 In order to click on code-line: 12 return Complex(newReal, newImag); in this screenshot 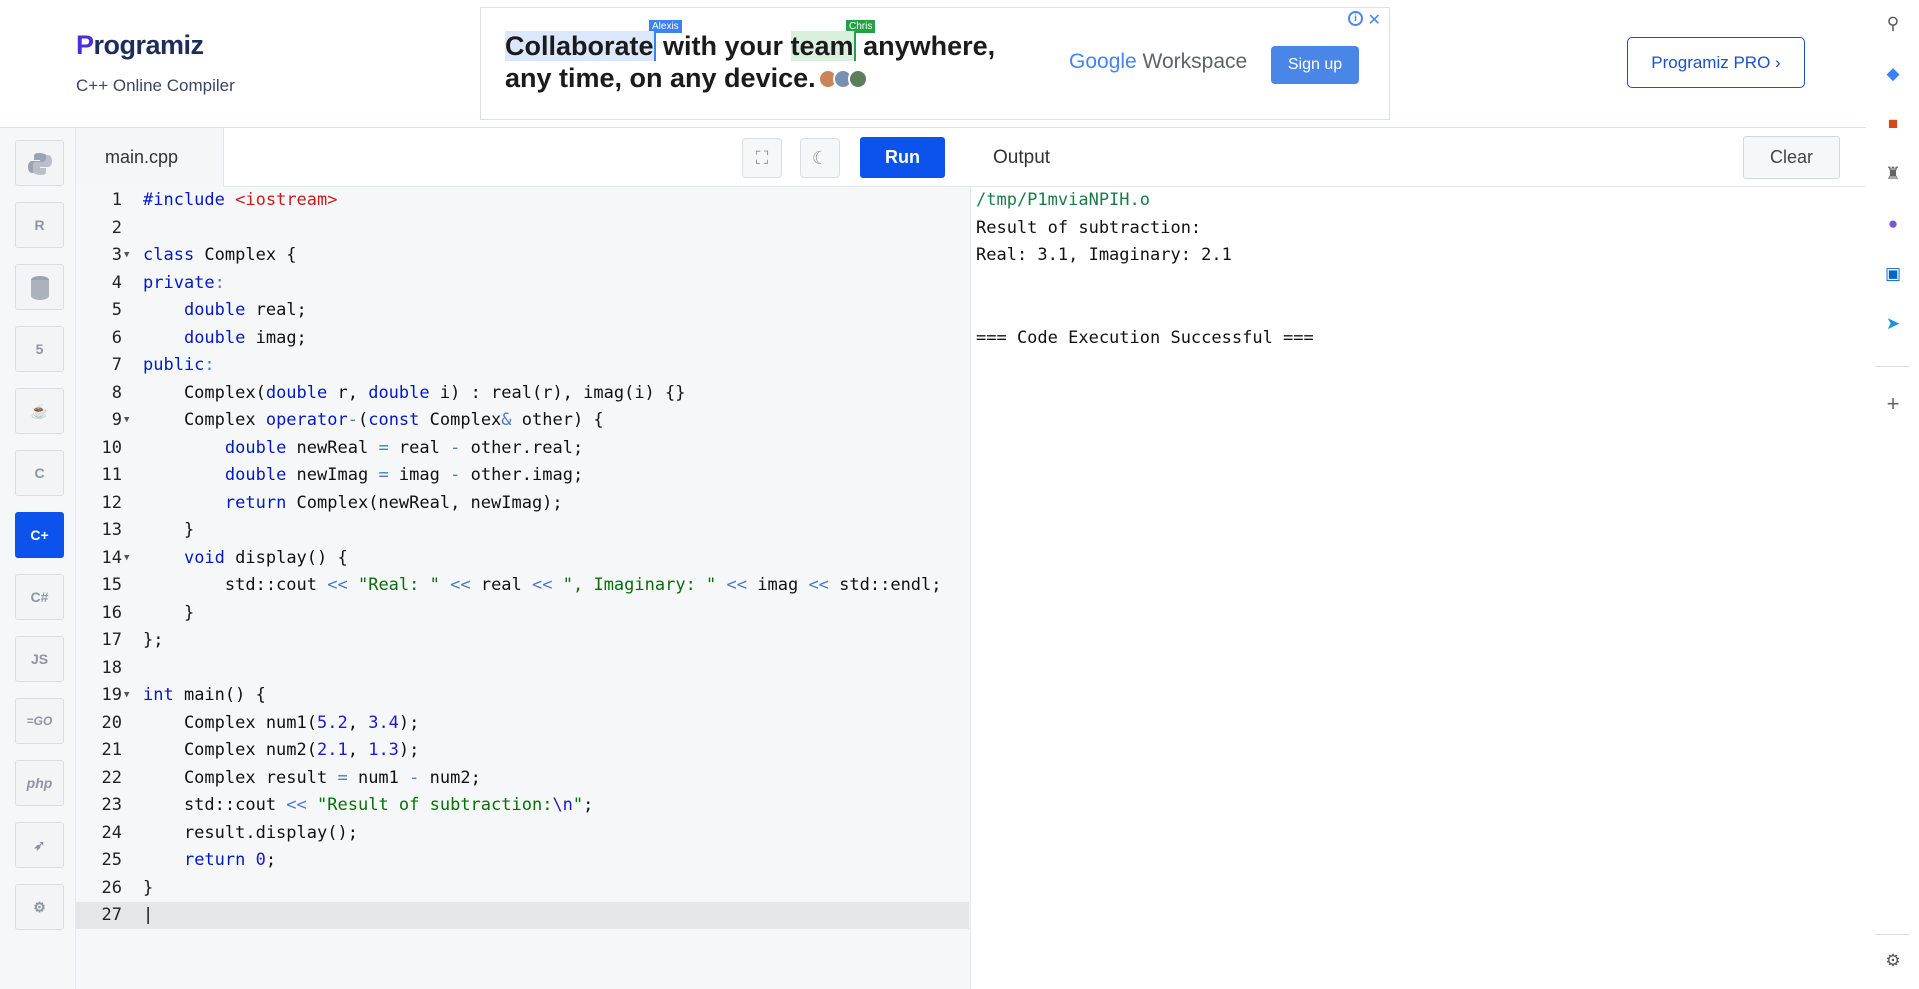, I will do `click(332, 502)`.